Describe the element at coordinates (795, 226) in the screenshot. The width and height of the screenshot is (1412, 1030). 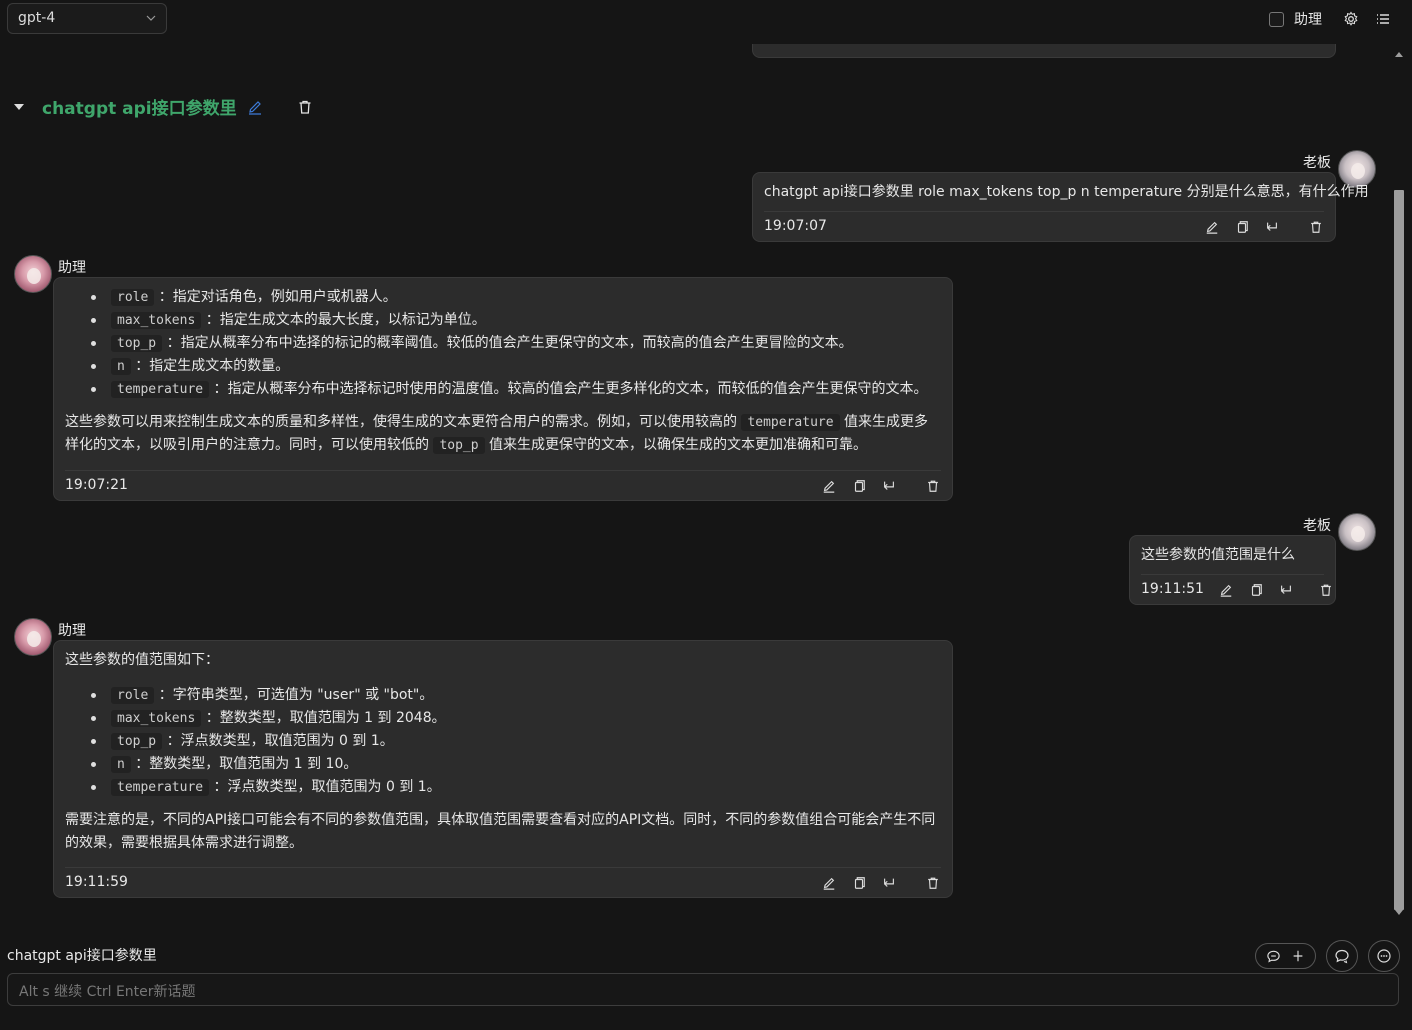
I see `message-time: 19:07:07` at that location.